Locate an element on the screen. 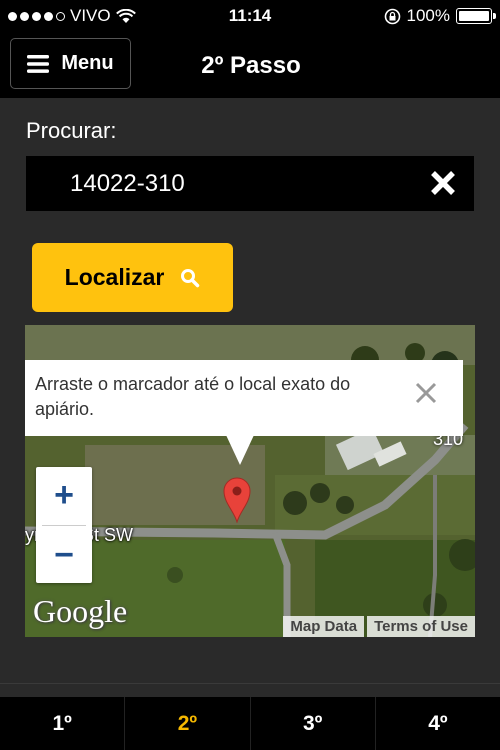  info-window-pointer is located at coordinates (240, 450).